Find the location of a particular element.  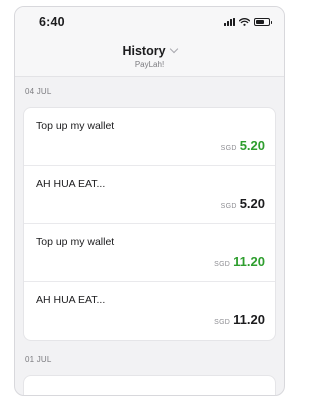

status-bar: 6:40 is located at coordinates (149, 22).